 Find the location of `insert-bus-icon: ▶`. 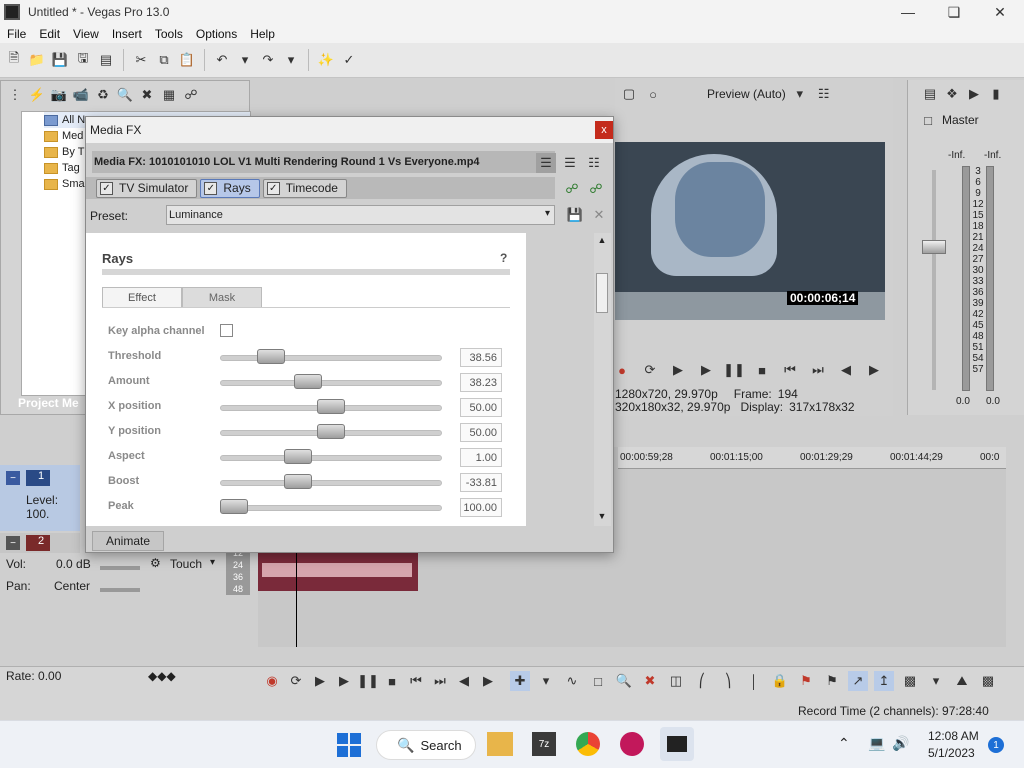

insert-bus-icon: ▶ is located at coordinates (974, 94).